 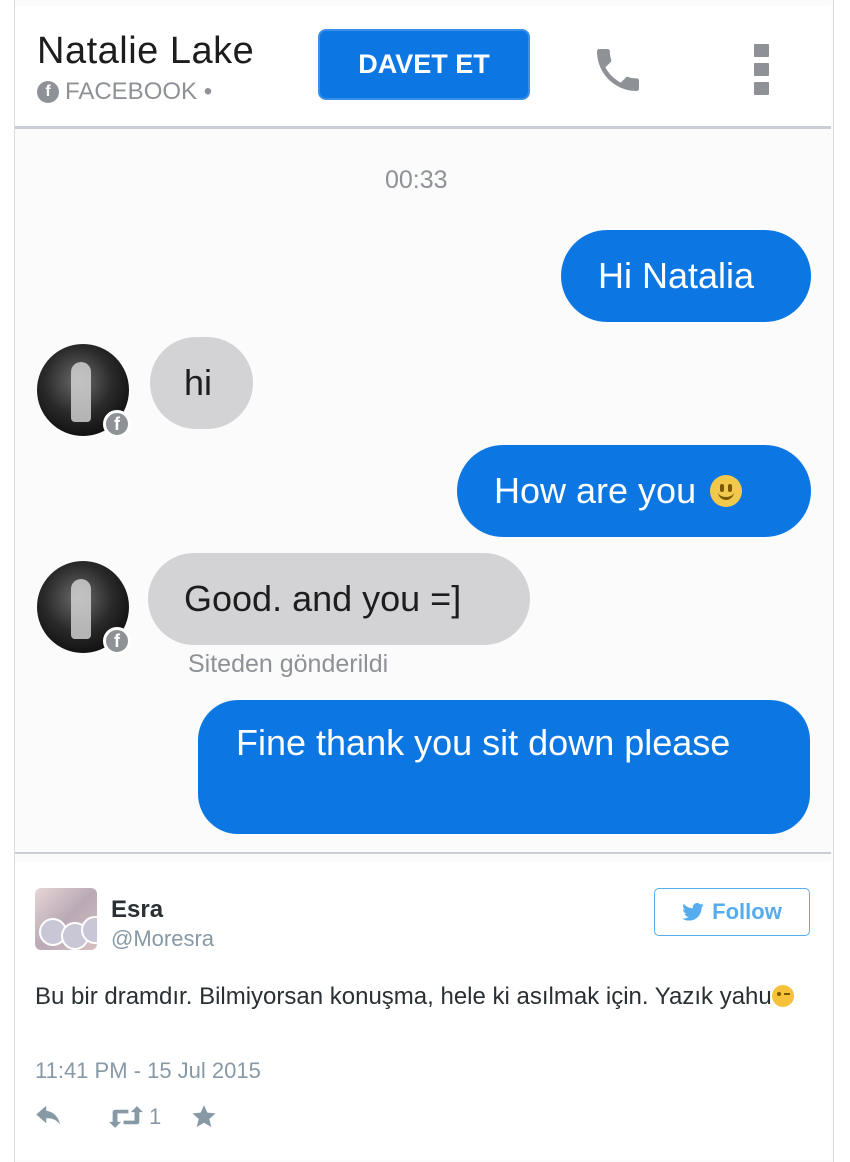 What do you see at coordinates (145, 51) in the screenshot?
I see `contact-name: Natalie Lake` at bounding box center [145, 51].